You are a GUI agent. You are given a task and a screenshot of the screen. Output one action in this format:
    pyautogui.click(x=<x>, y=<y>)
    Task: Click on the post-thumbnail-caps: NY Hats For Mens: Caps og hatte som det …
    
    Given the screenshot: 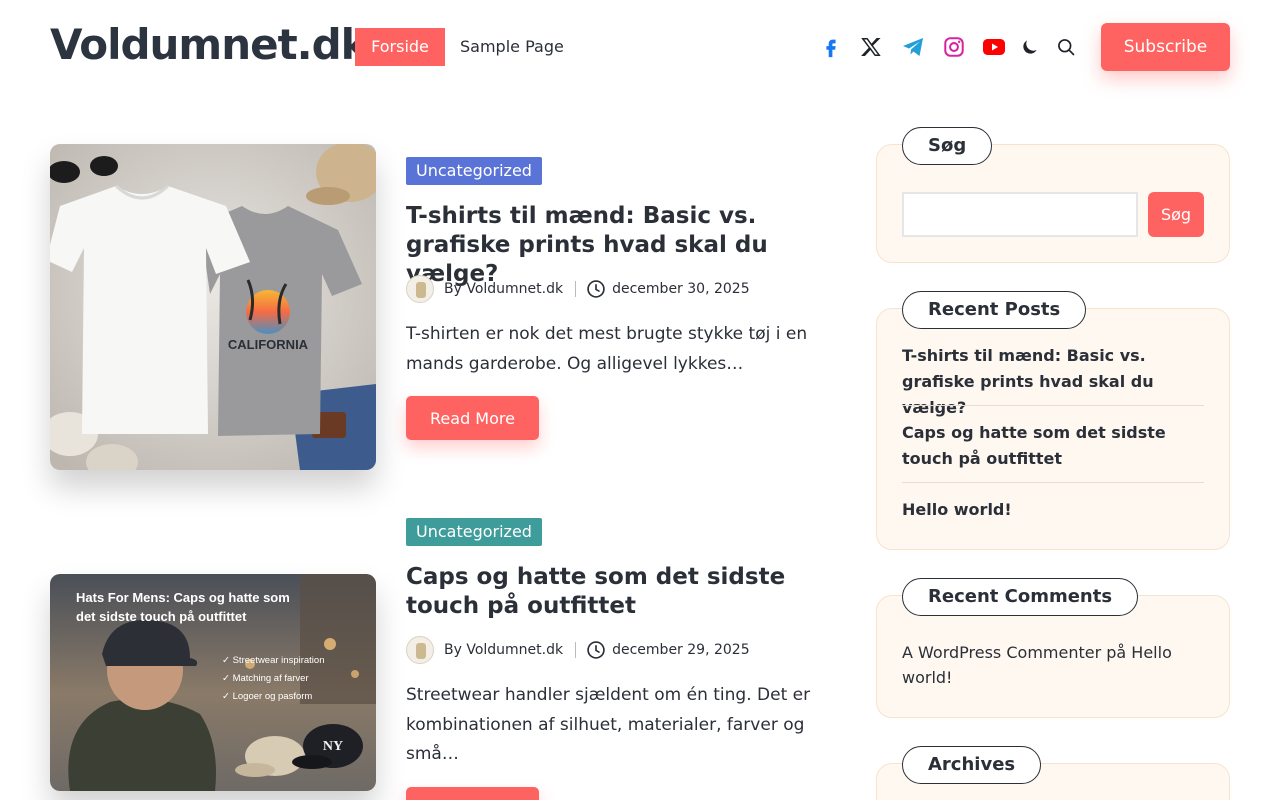 What is the action you would take?
    pyautogui.click(x=213, y=682)
    